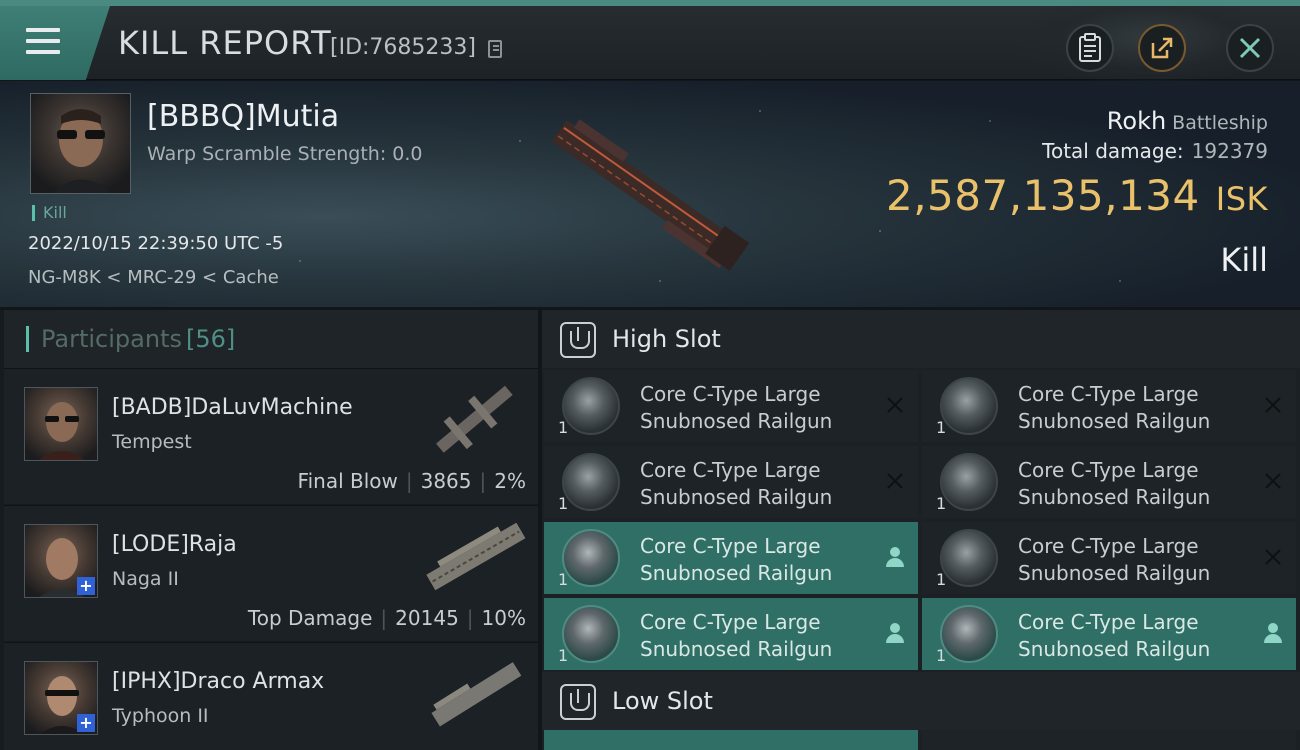 This screenshot has height=750, width=1300. Describe the element at coordinates (1241, 199) in the screenshot. I see `isk-unit: ISK` at that location.